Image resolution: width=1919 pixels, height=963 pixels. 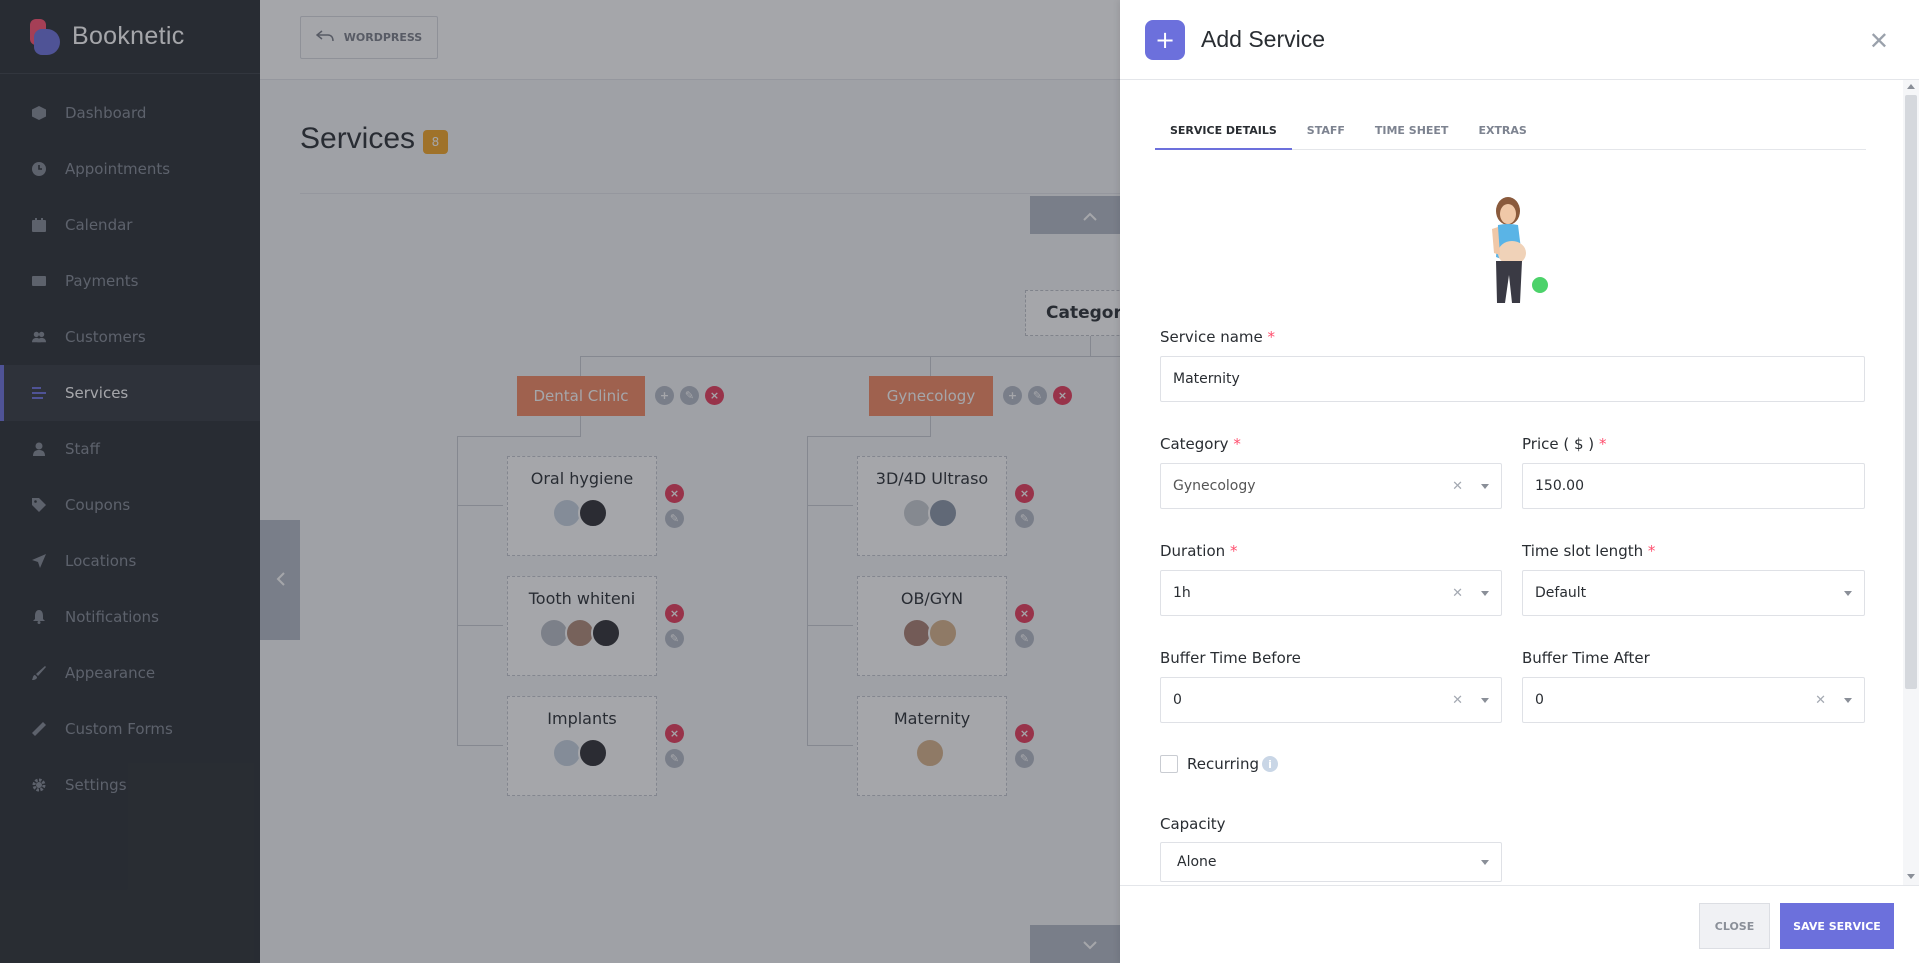 I want to click on service-name-input: Maternity, so click(x=1512, y=379).